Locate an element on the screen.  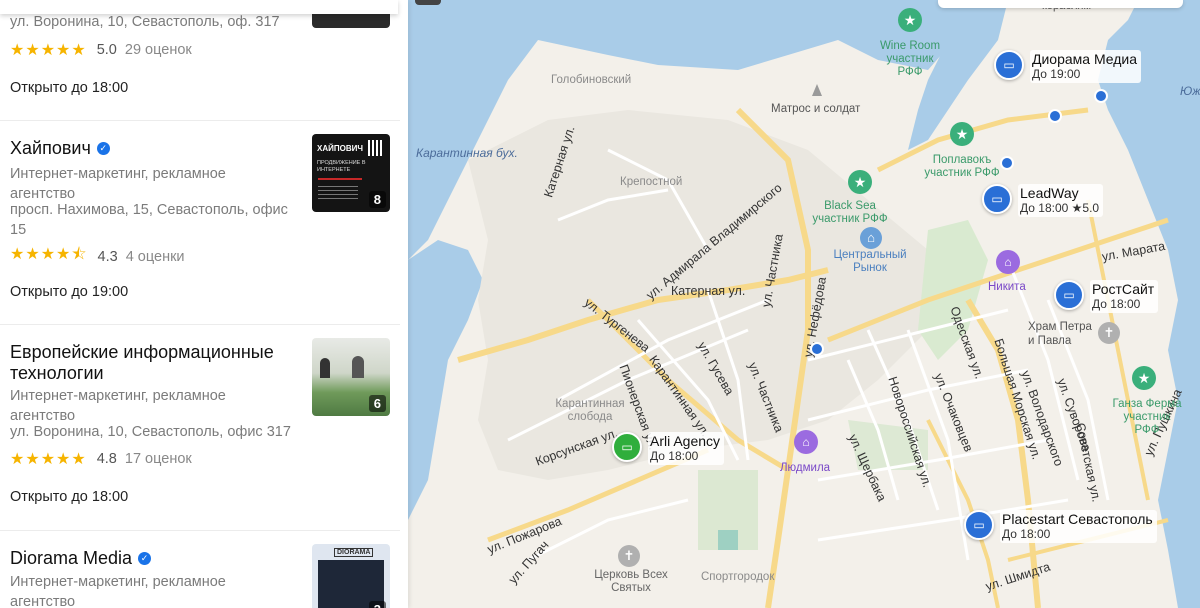
card-title: Хайпович ✓ is located at coordinates (60, 148).